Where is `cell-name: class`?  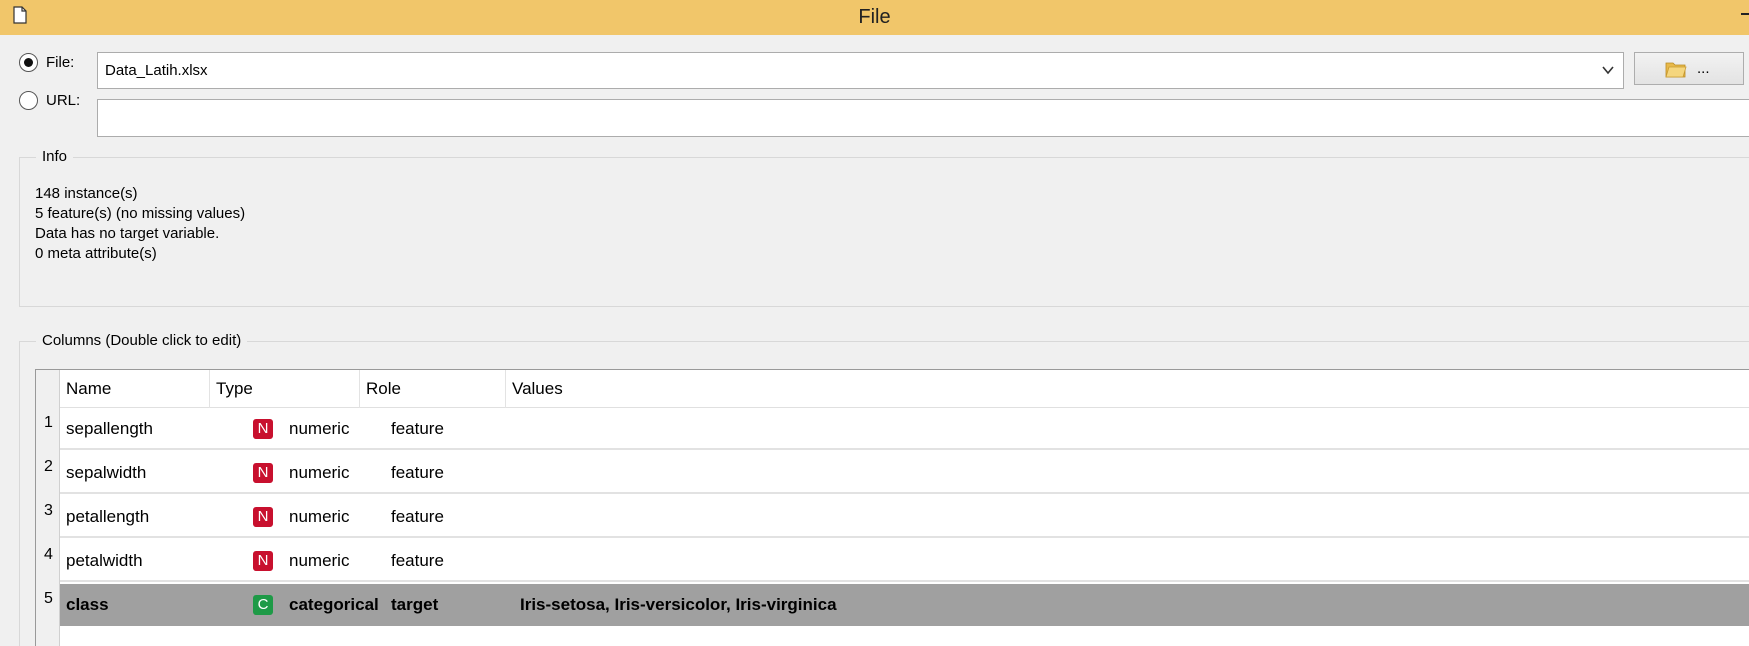 cell-name: class is located at coordinates (87, 604).